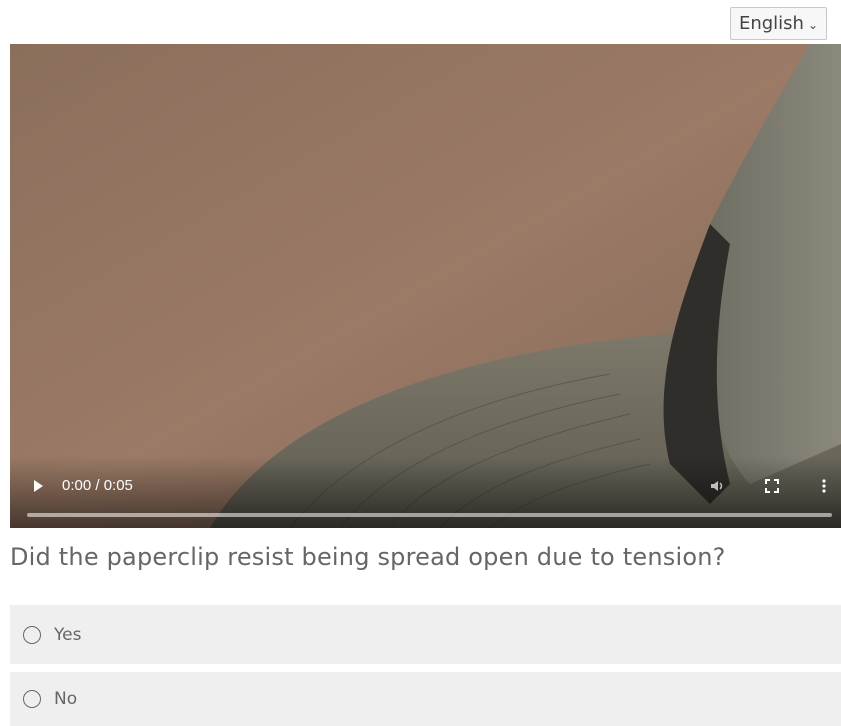 This screenshot has width=841, height=726. What do you see at coordinates (718, 486) in the screenshot?
I see `volume-icon` at bounding box center [718, 486].